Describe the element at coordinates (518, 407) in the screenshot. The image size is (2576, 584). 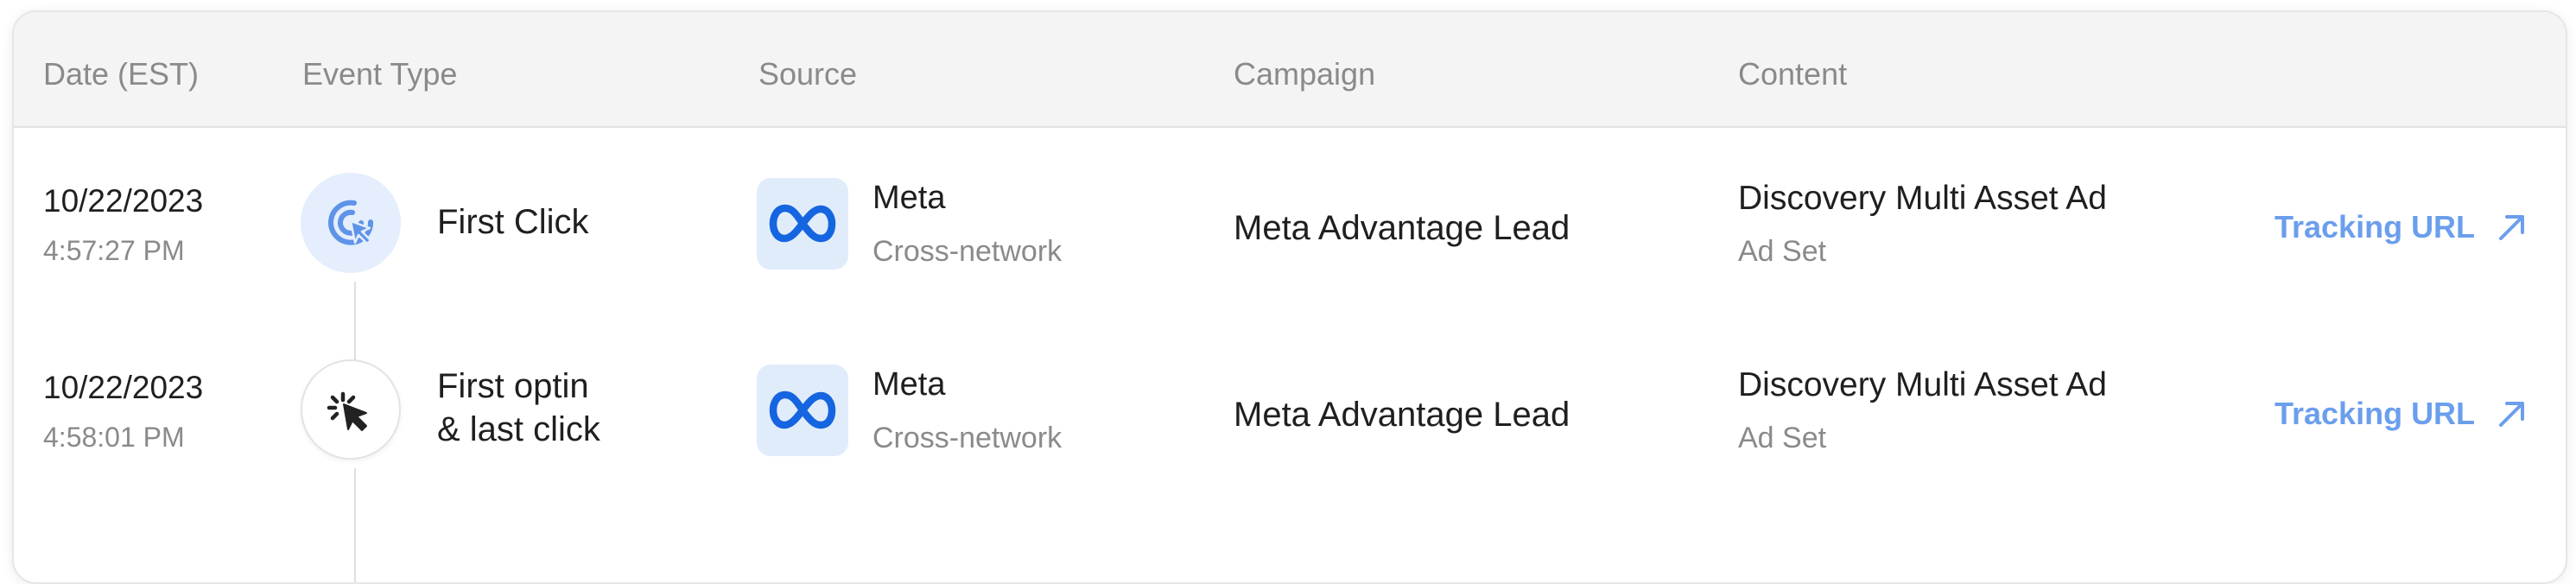
I see `event-type-label: First optin & last click` at that location.